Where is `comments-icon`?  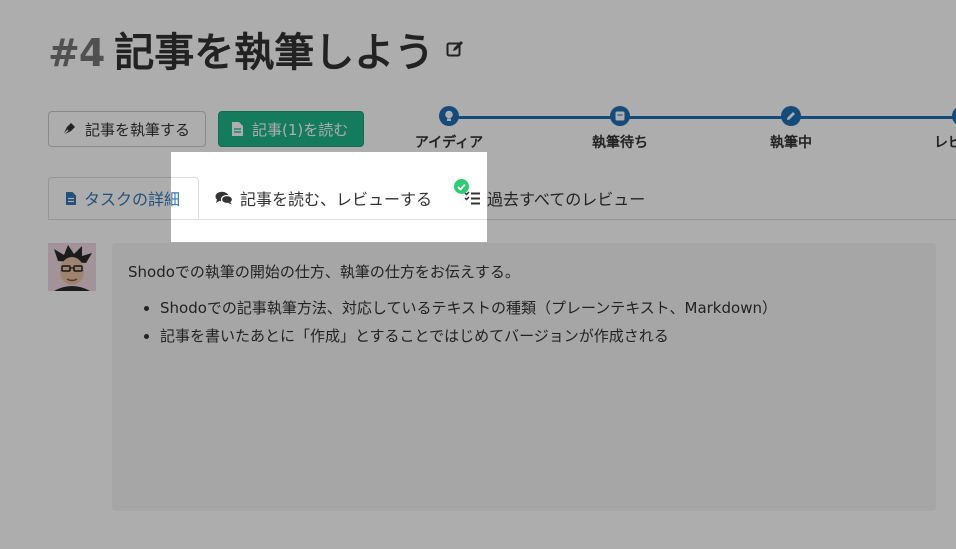
comments-icon is located at coordinates (224, 198).